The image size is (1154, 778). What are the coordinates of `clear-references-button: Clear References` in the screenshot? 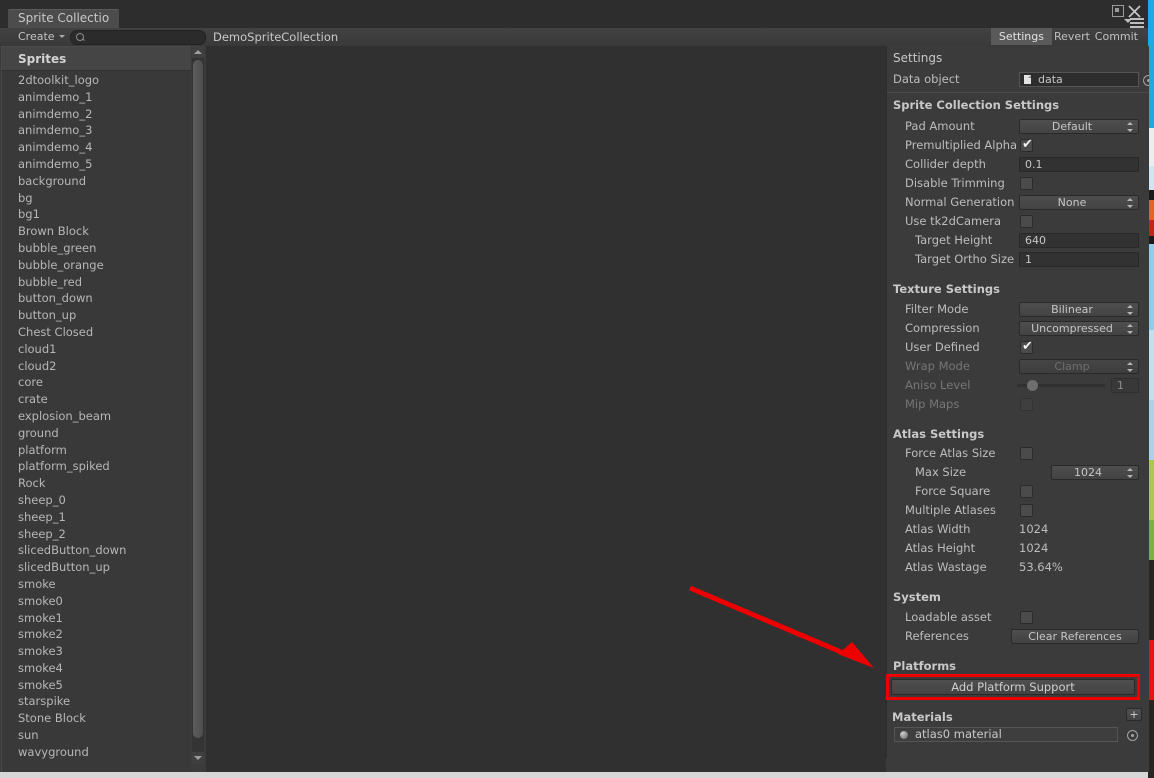 It's located at (1075, 636).